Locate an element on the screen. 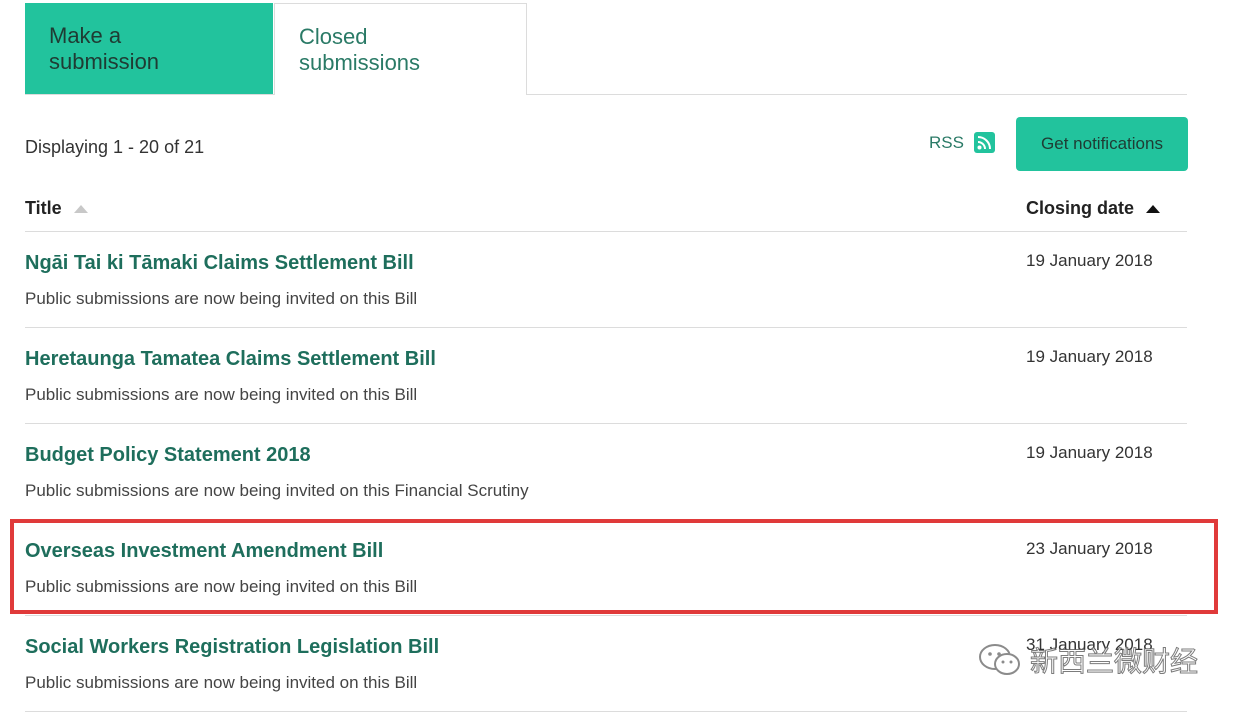 Image resolution: width=1259 pixels, height=717 pixels. sort-ascending-icon is located at coordinates (80, 208).